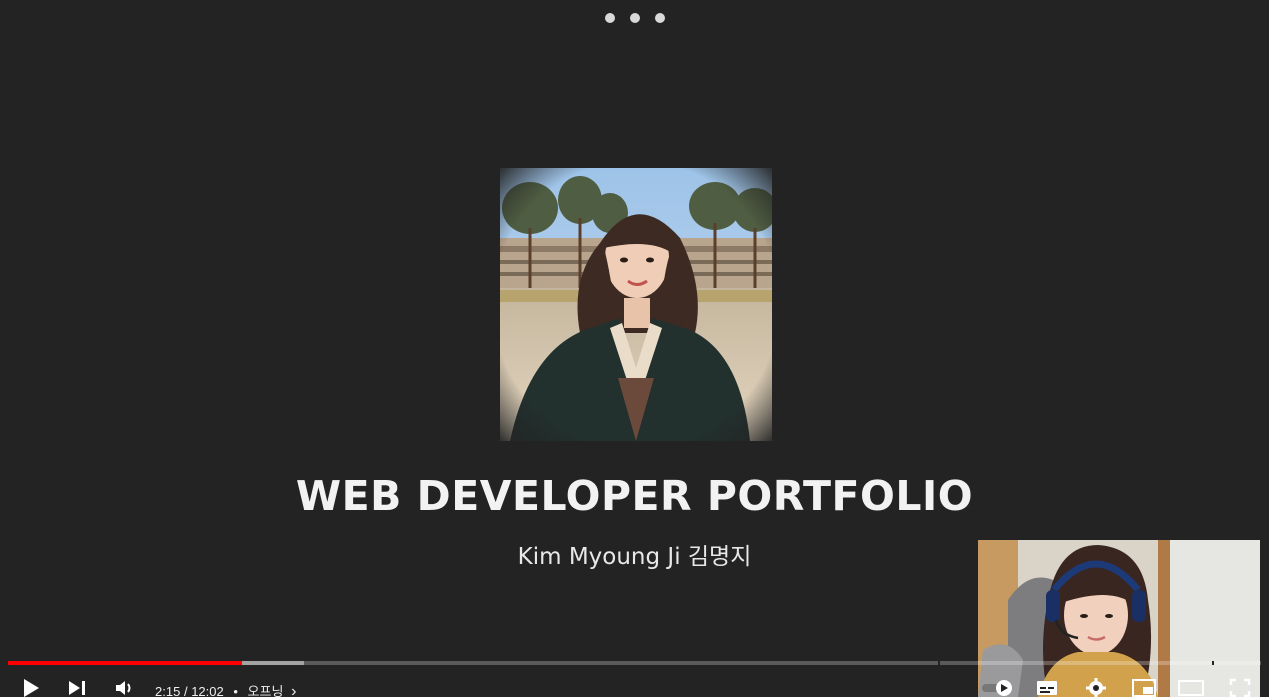 The height and width of the screenshot is (697, 1269). Describe the element at coordinates (636, 304) in the screenshot. I see `profile-photo` at that location.